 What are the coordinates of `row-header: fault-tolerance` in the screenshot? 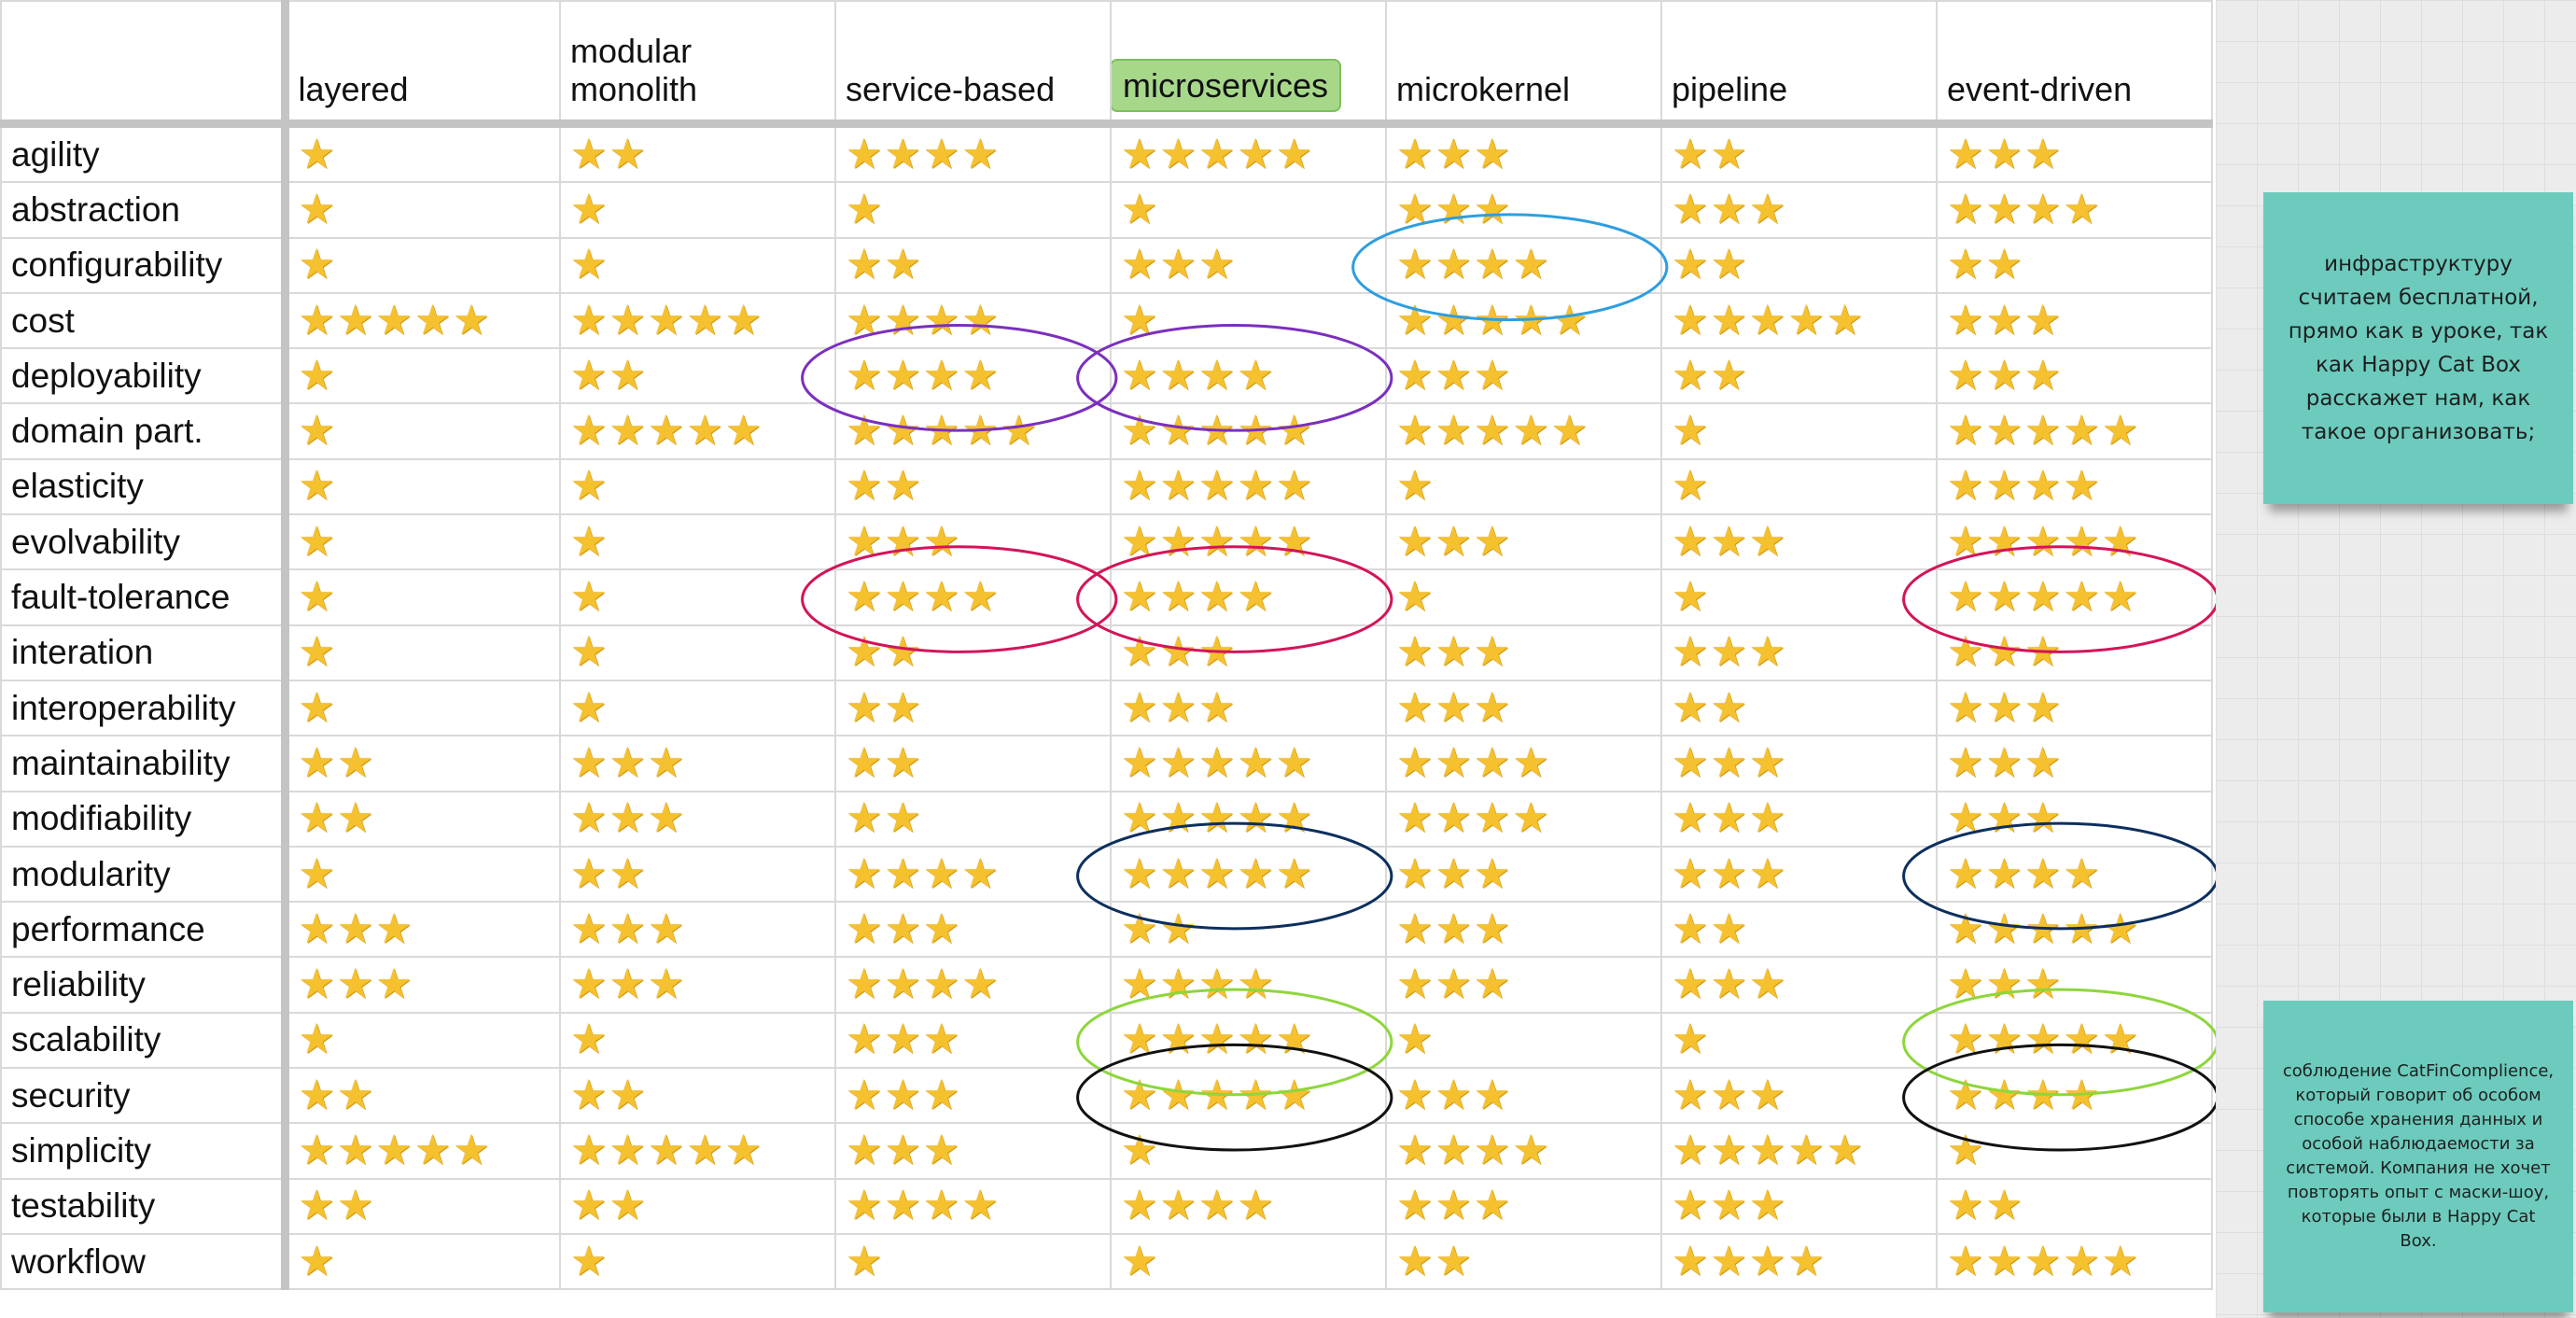 It's located at (144, 597).